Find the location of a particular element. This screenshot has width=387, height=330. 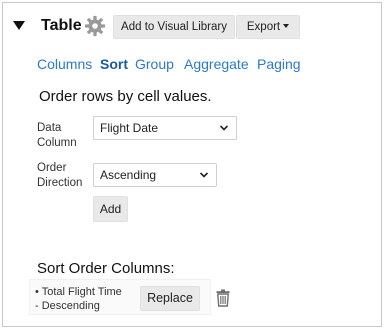

collapse-caret-icon is located at coordinates (19, 25).